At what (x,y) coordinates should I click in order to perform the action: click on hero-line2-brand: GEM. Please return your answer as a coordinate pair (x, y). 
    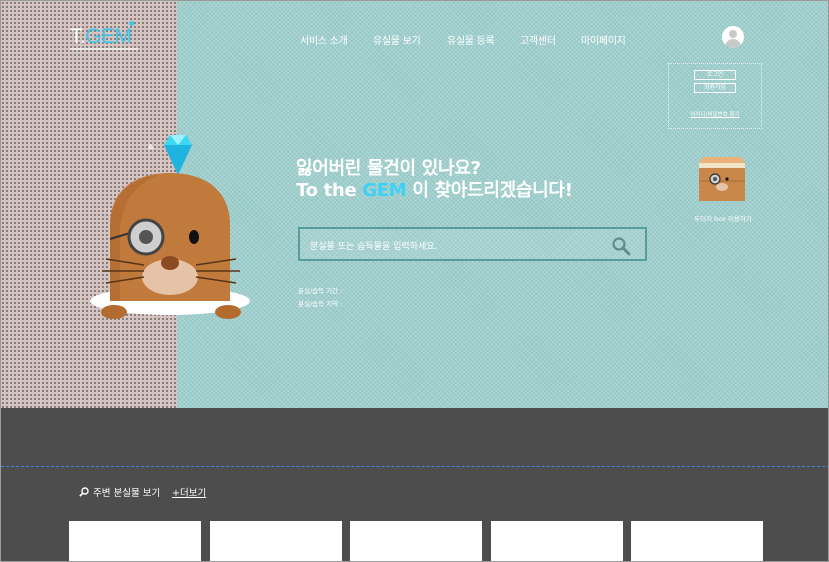
    Looking at the image, I should click on (384, 190).